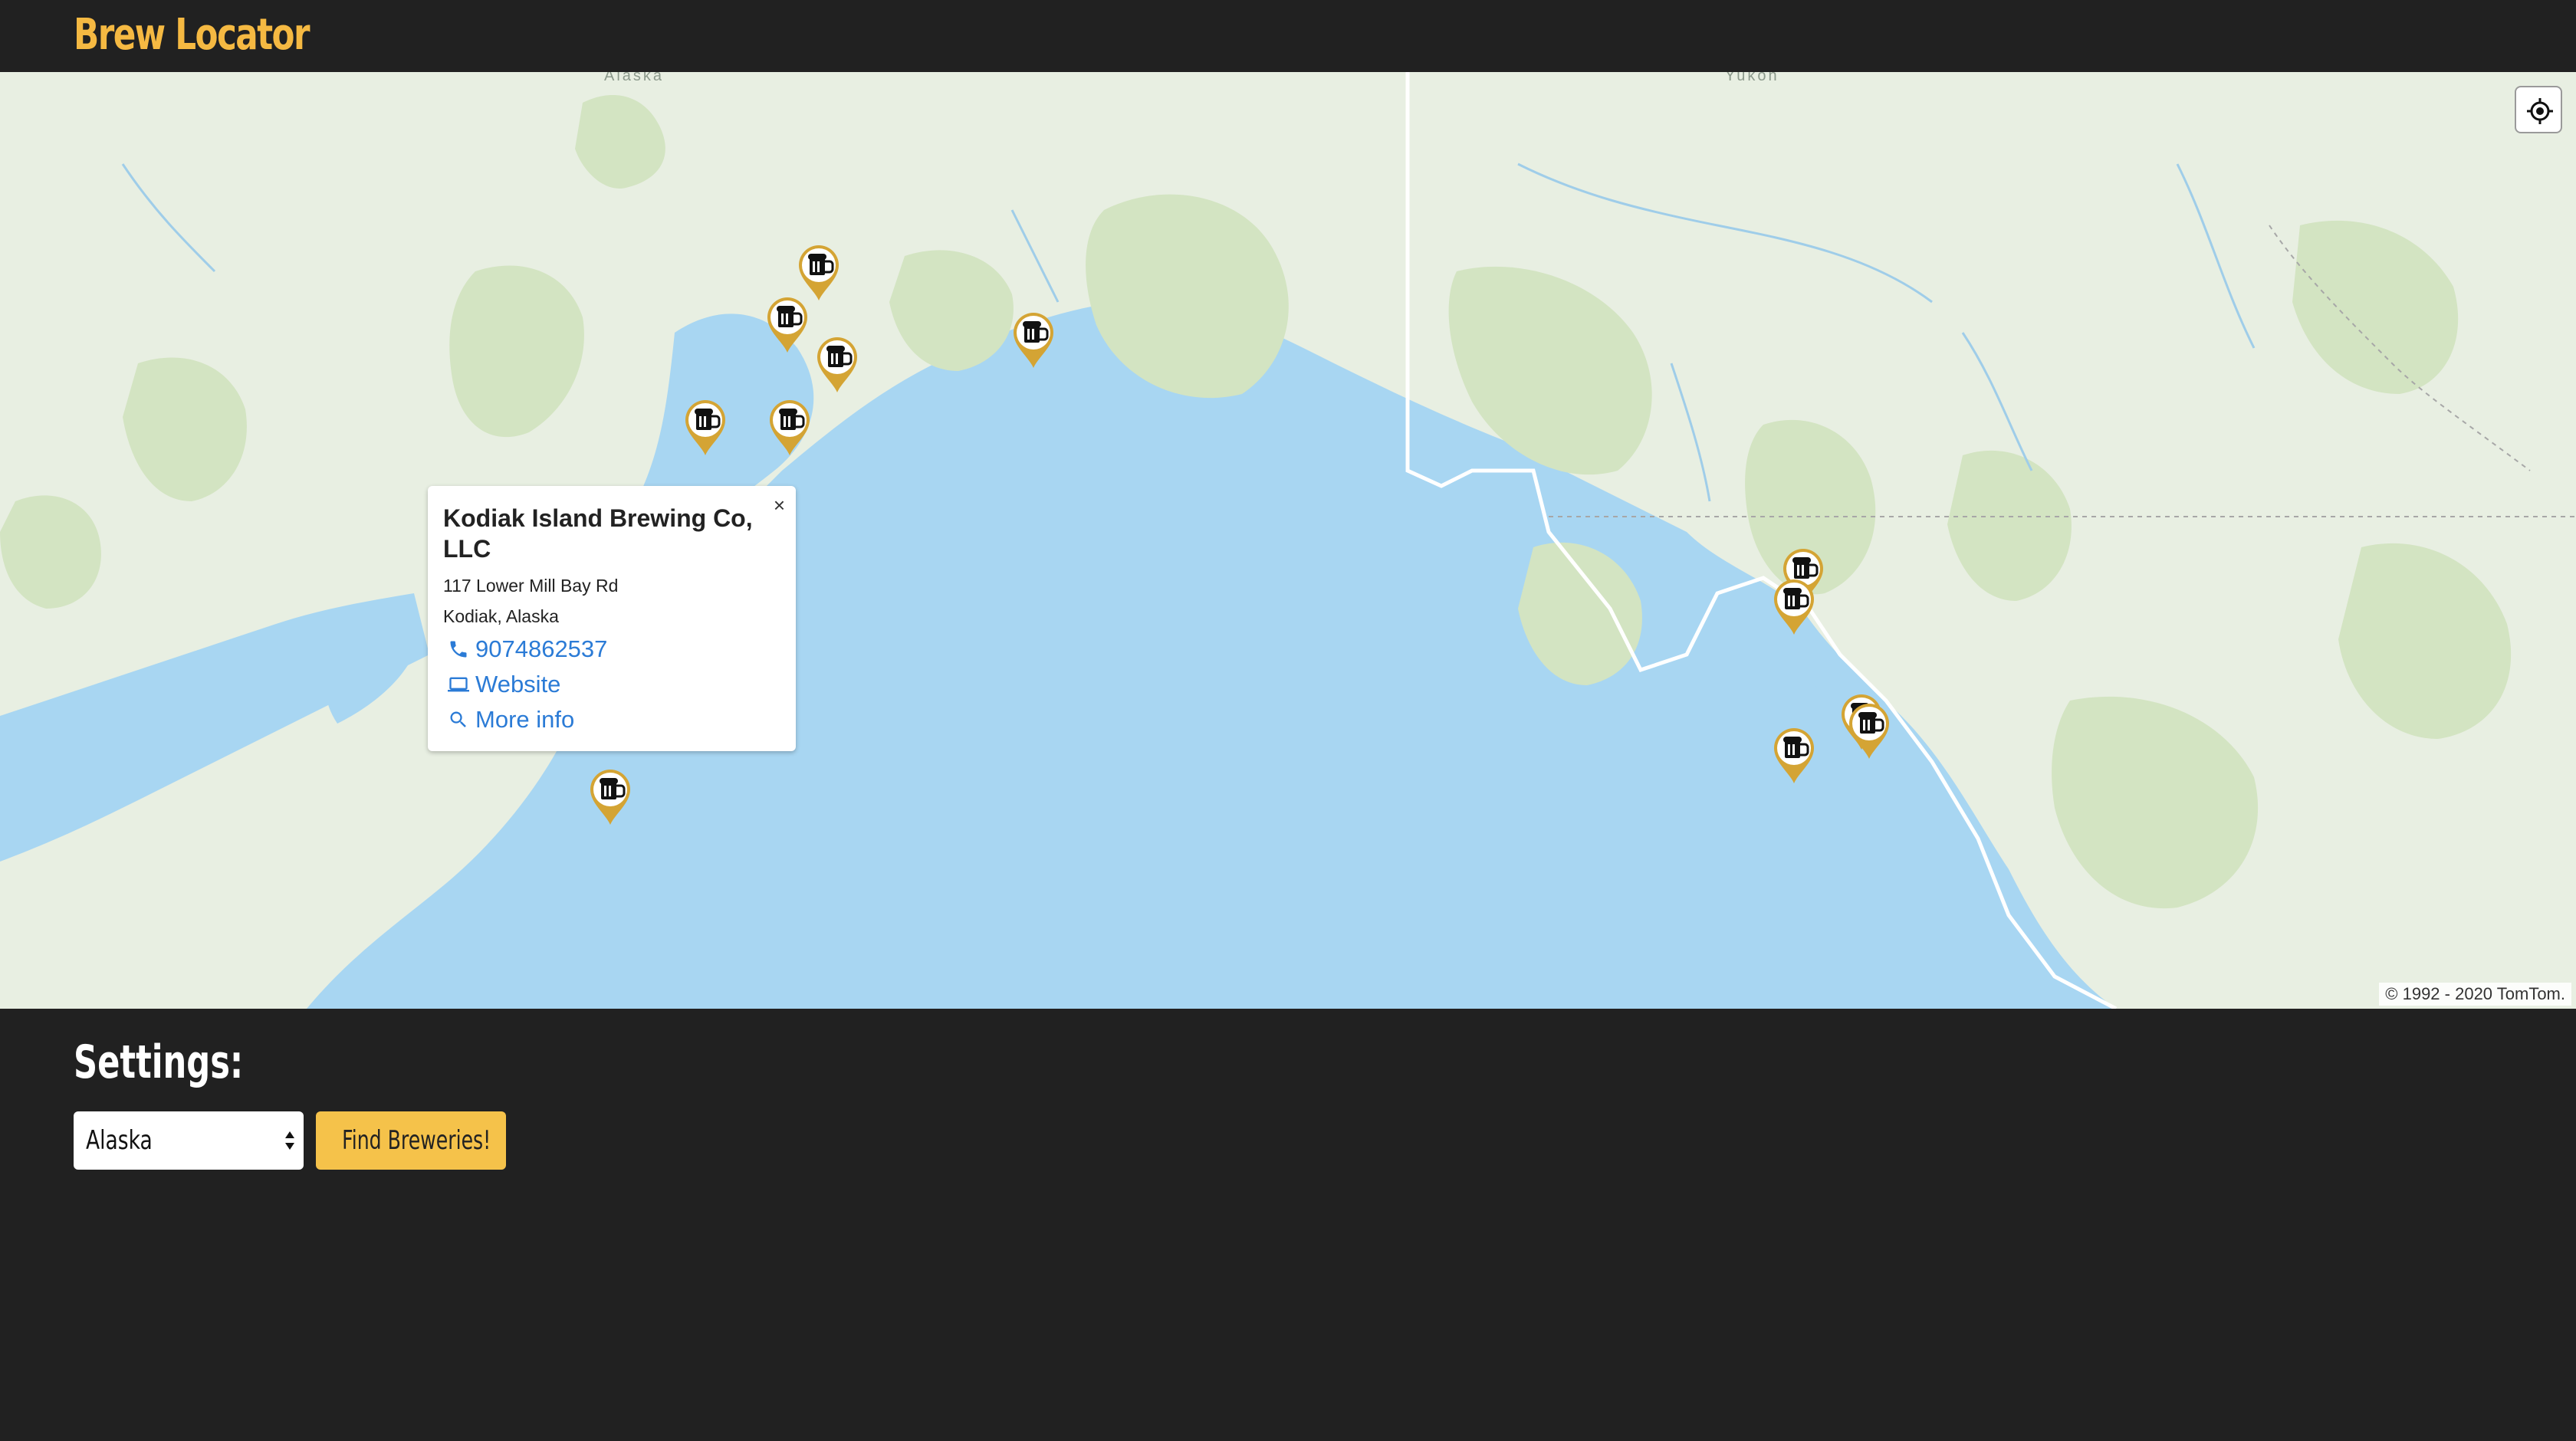  I want to click on locate-me-button, so click(2538, 109).